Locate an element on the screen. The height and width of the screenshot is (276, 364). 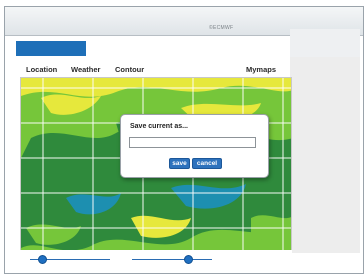
menu-weather: Weather is located at coordinates (85, 69).